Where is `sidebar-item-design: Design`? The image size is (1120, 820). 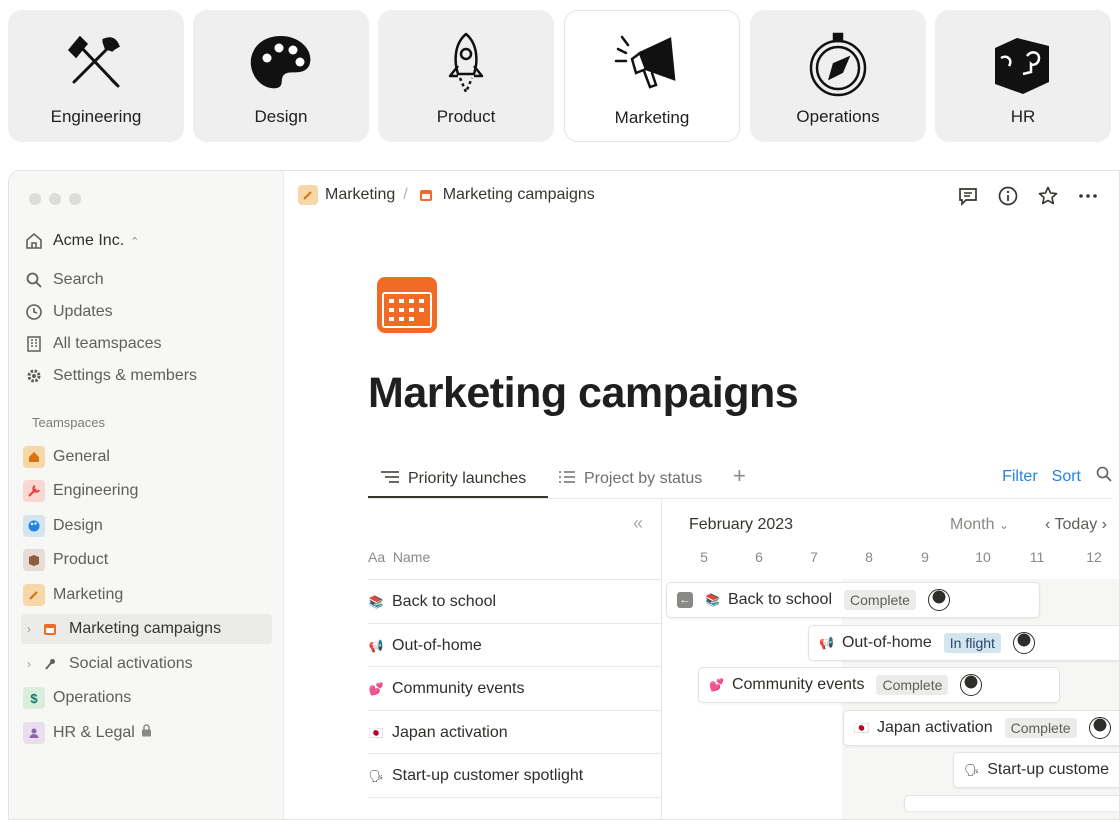 sidebar-item-design: Design is located at coordinates (148, 526).